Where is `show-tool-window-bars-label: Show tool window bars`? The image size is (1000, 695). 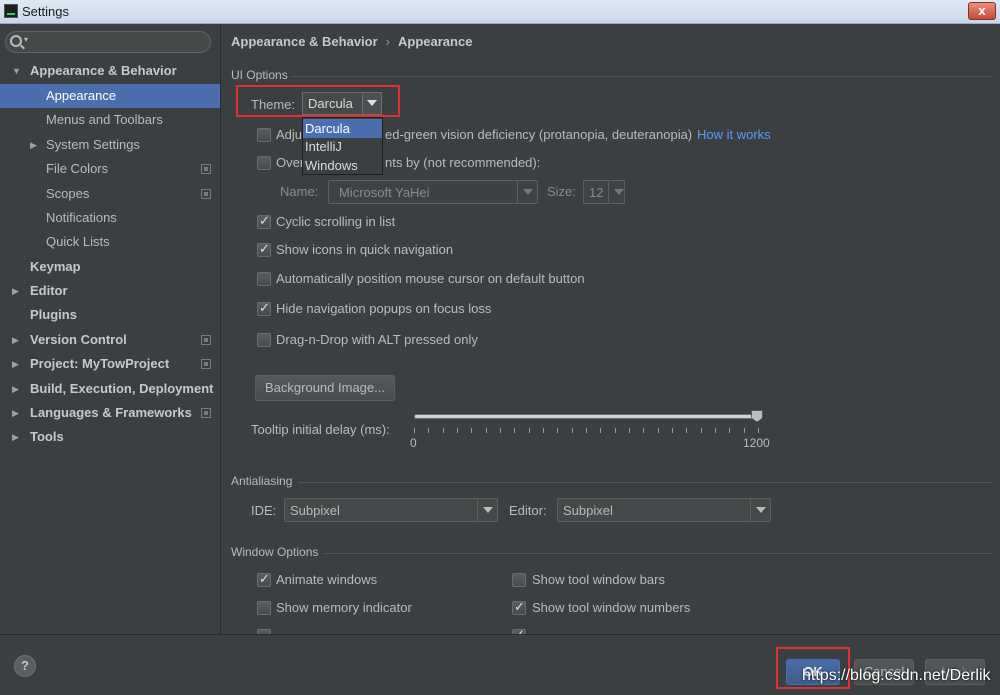
show-tool-window-bars-label: Show tool window bars is located at coordinates (598, 579).